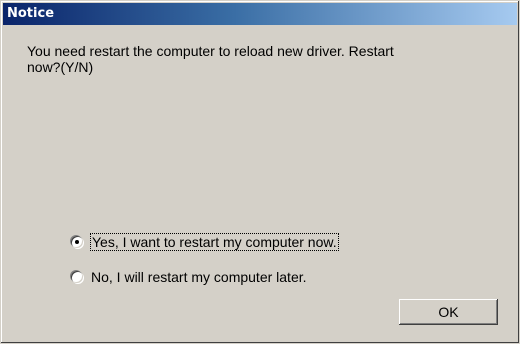  Describe the element at coordinates (448, 312) in the screenshot. I see `ok-button: OK` at that location.